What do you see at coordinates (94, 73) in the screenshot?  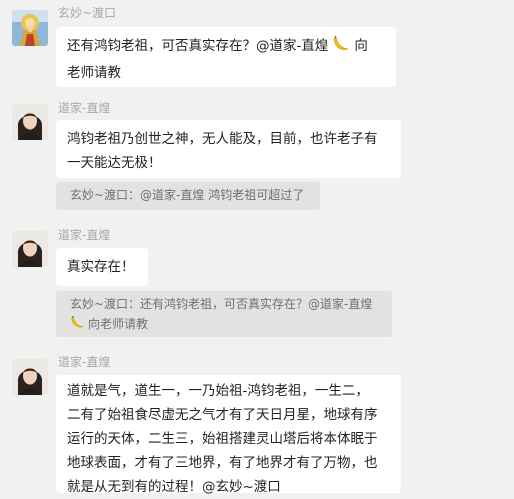 I see `message-text: 老师请教` at bounding box center [94, 73].